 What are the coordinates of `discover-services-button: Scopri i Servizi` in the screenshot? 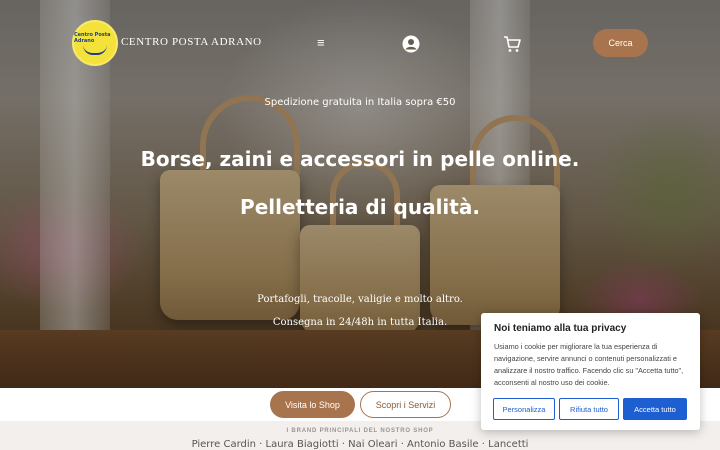 It's located at (405, 404).